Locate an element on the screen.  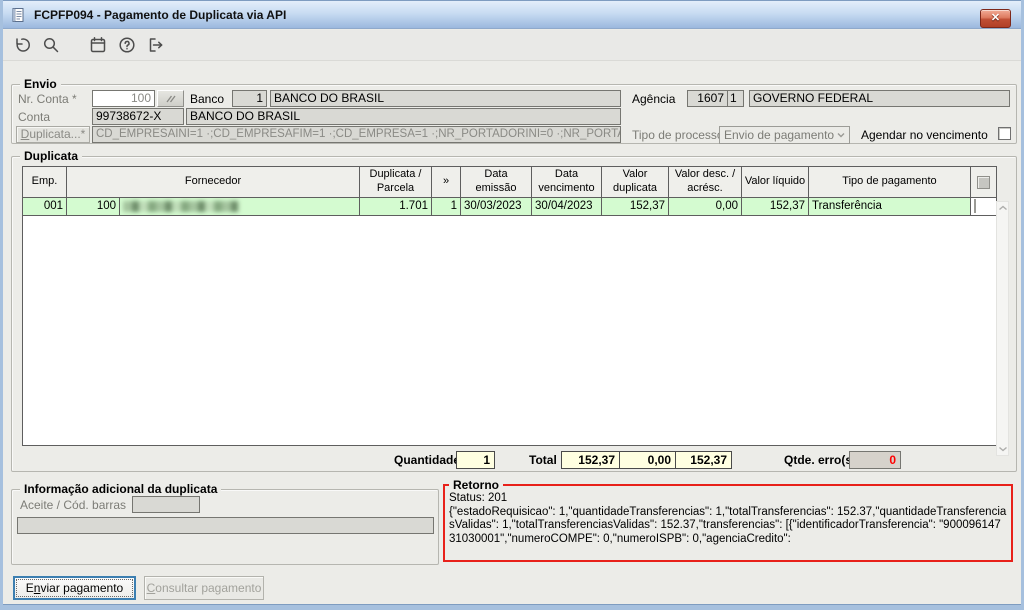
consultar-pagamento-button: Consultar pagamento is located at coordinates (204, 588).